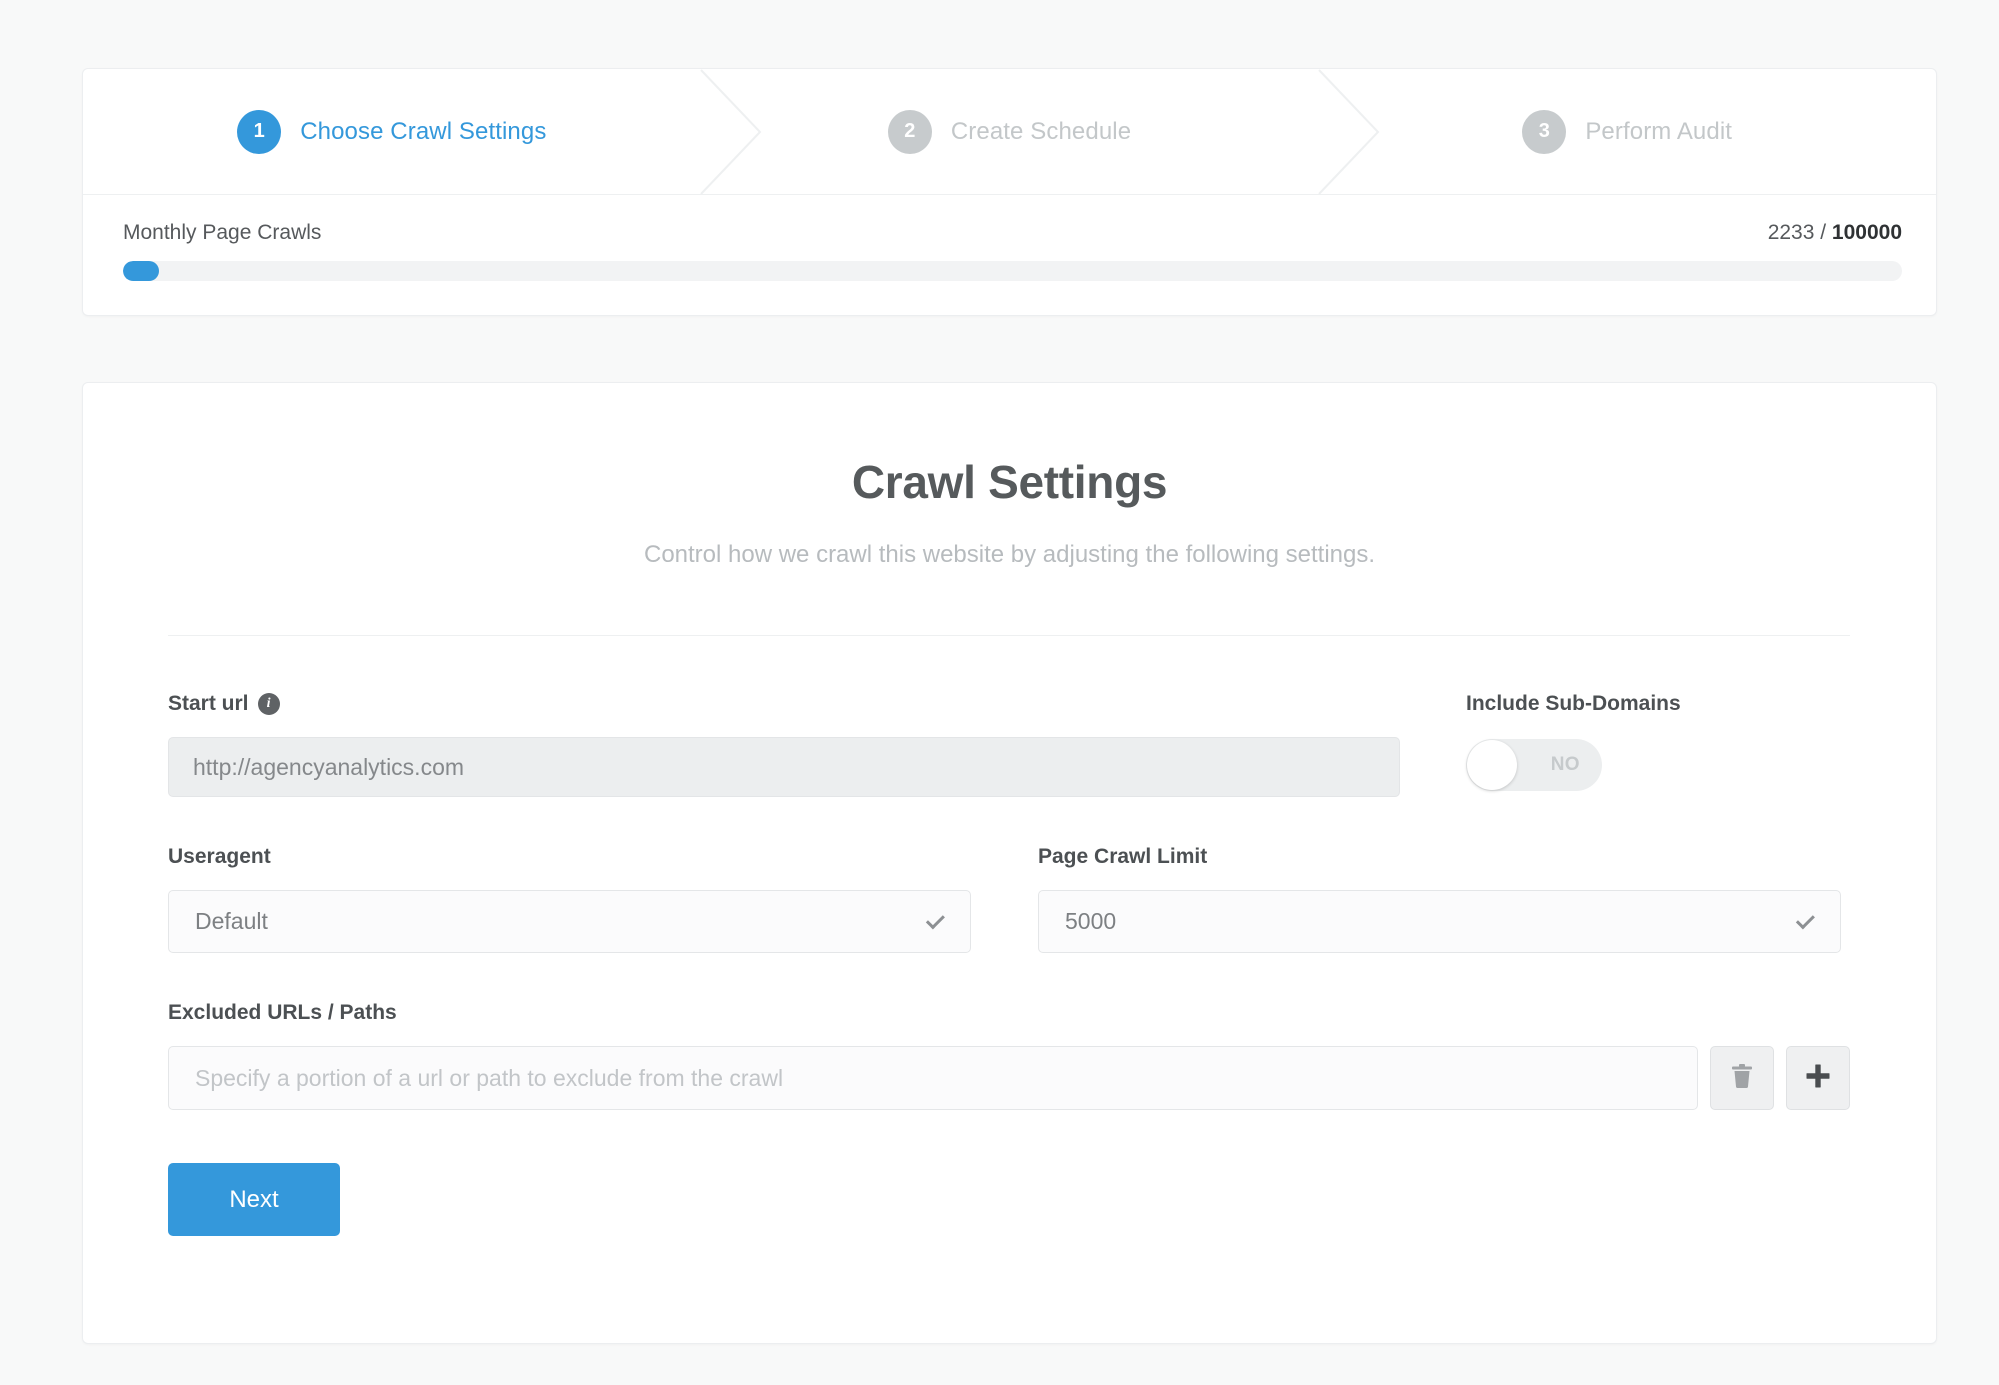 This screenshot has width=1999, height=1385. I want to click on step-perform-audit: 3 Perform Audit, so click(1627, 131).